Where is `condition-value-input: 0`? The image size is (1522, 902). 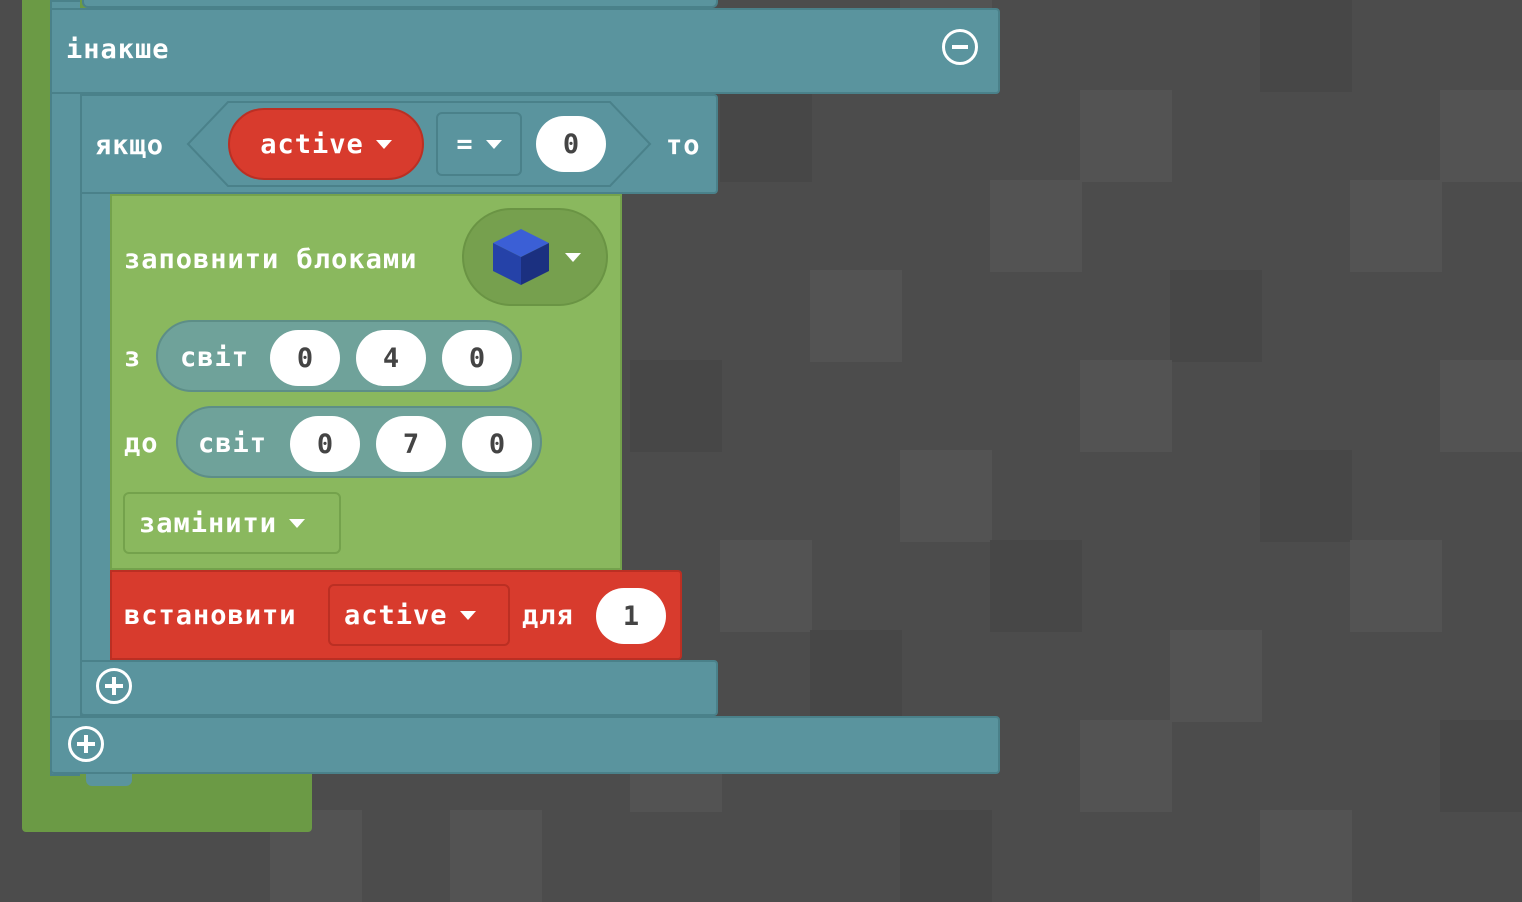
condition-value-input: 0 is located at coordinates (571, 144).